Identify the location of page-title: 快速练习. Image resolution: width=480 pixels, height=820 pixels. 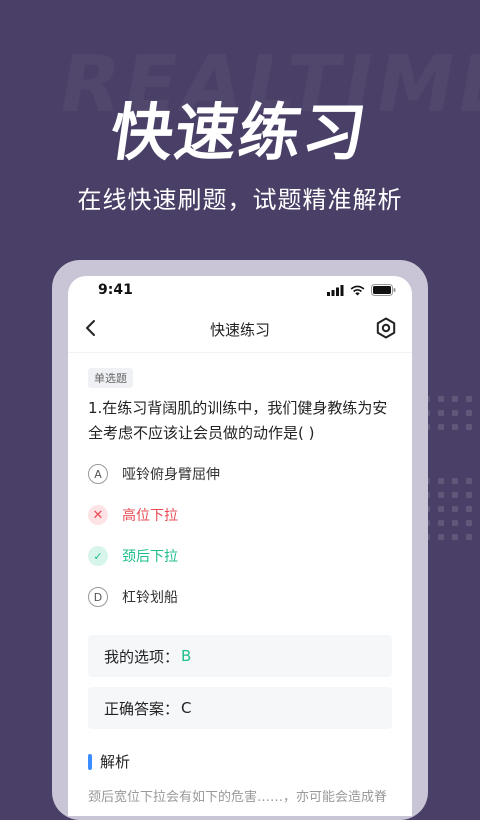
(239, 330).